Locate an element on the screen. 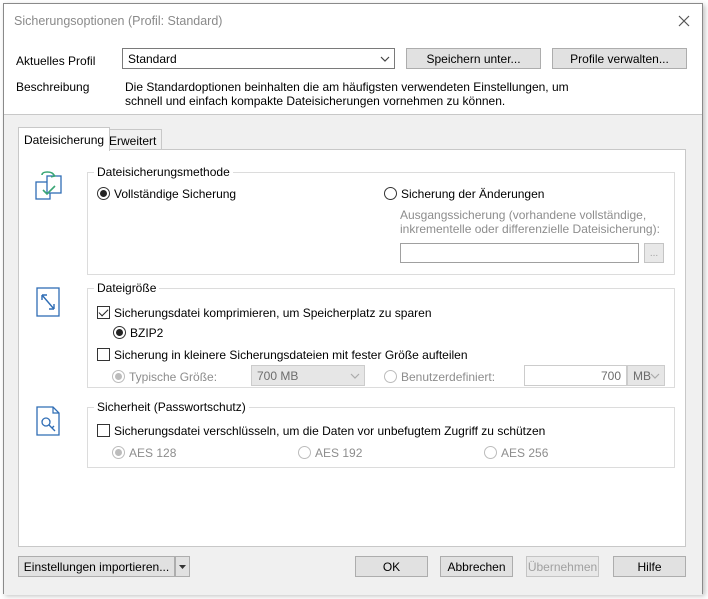 This screenshot has height=599, width=708. diff-backup-radio is located at coordinates (390, 193).